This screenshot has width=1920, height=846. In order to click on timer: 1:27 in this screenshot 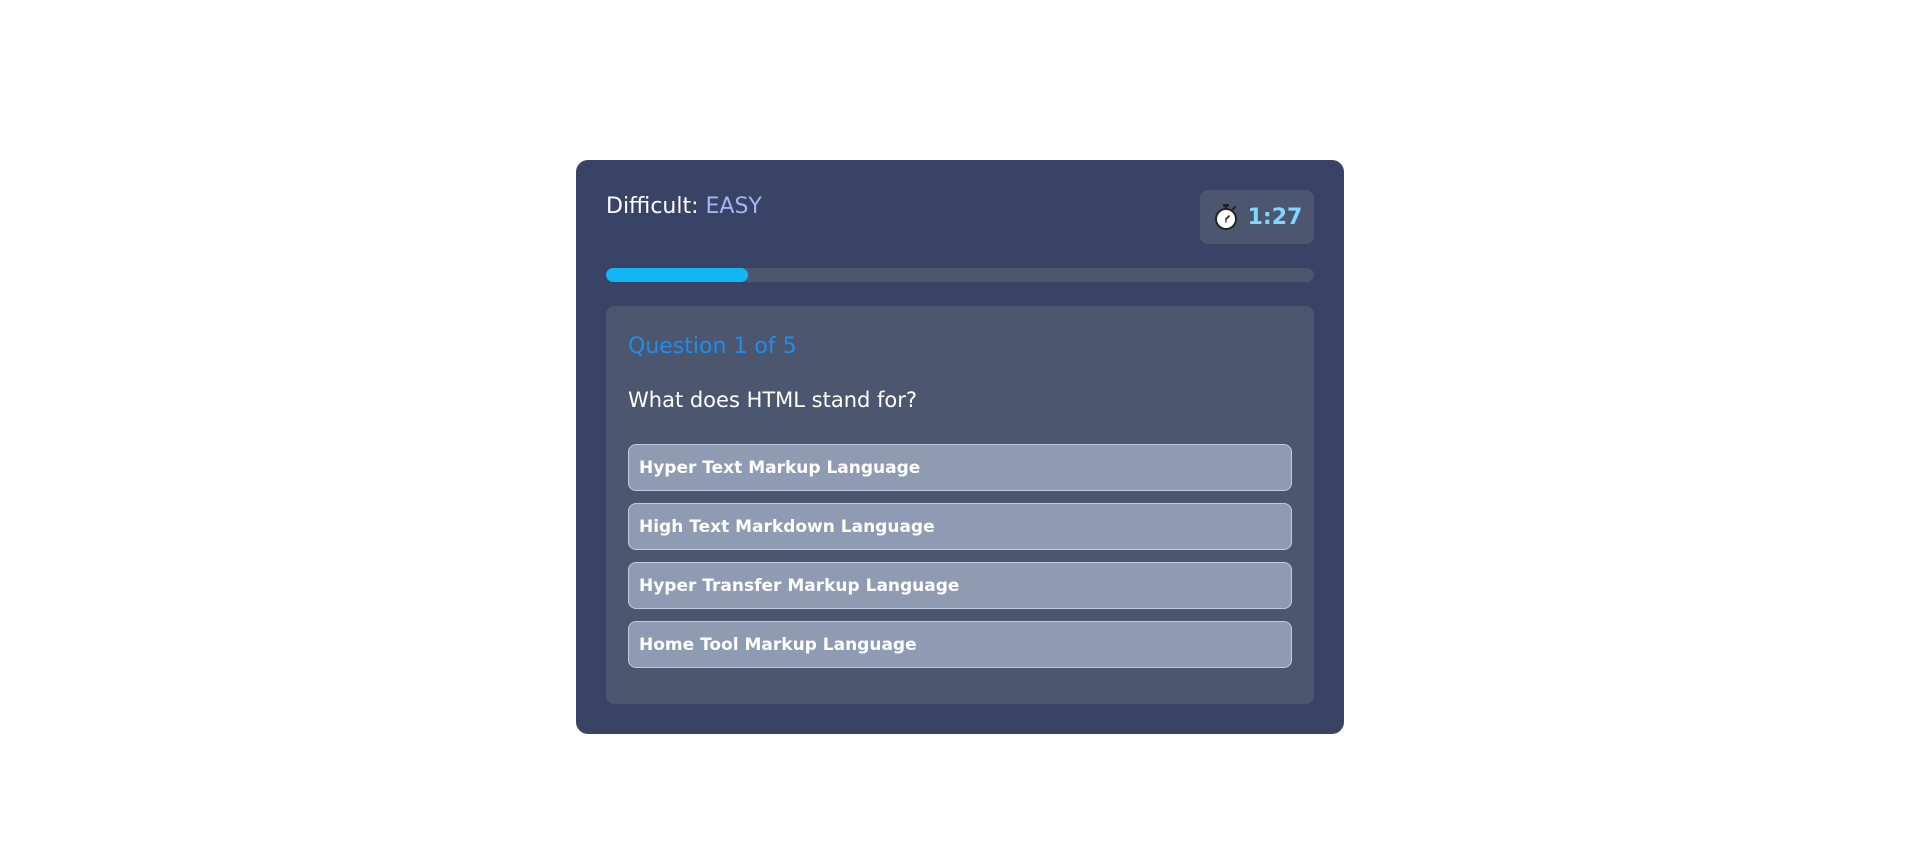, I will do `click(1257, 217)`.